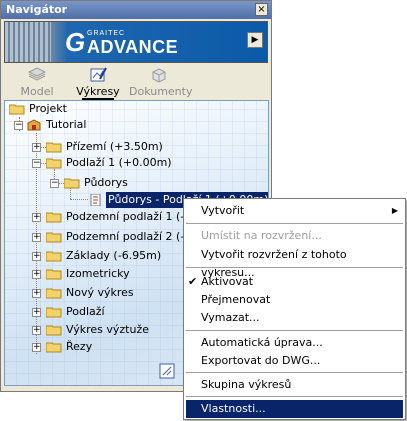  Describe the element at coordinates (106, 182) in the screenshot. I see `tree-node-label: Půdorys` at that location.